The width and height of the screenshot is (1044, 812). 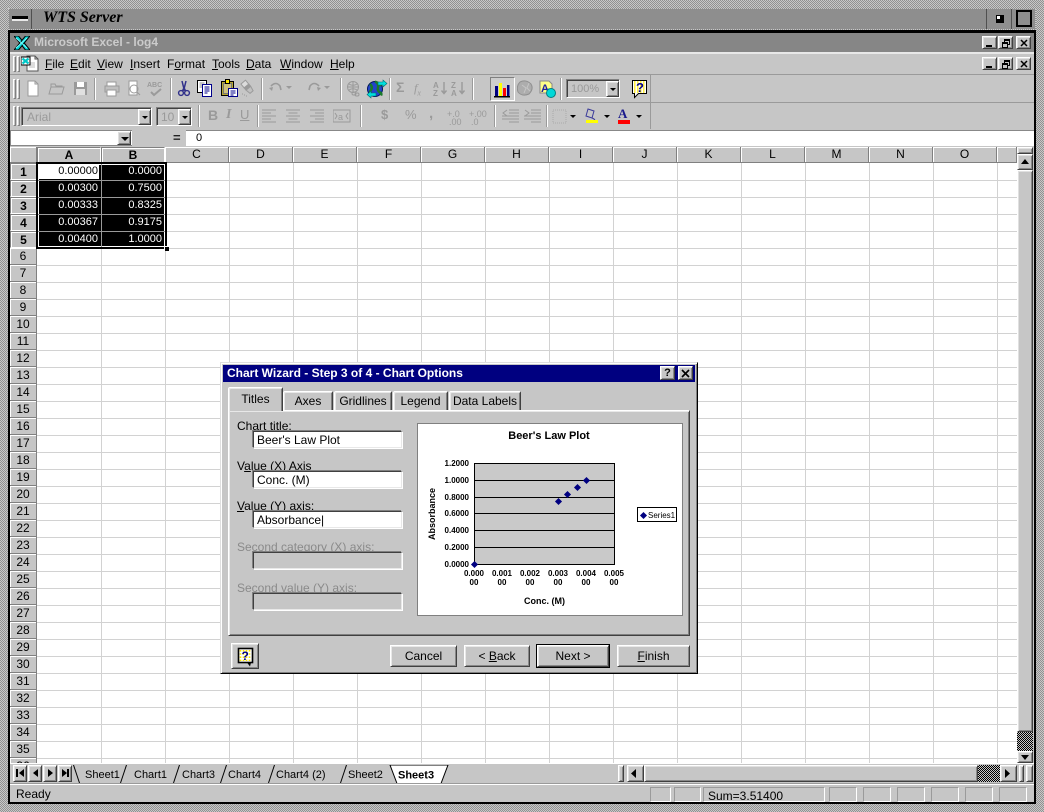 What do you see at coordinates (454, 93) in the screenshot?
I see `svg-text: A` at bounding box center [454, 93].